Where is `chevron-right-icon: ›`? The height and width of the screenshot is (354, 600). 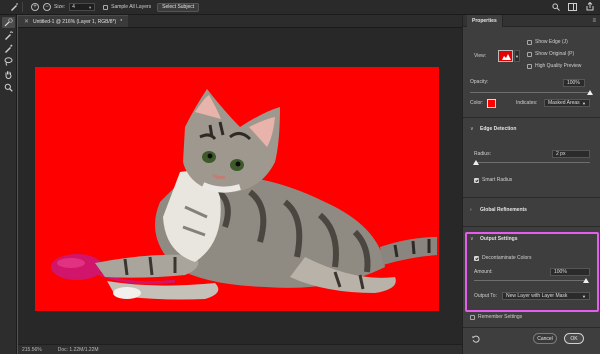 chevron-right-icon: › is located at coordinates (471, 210).